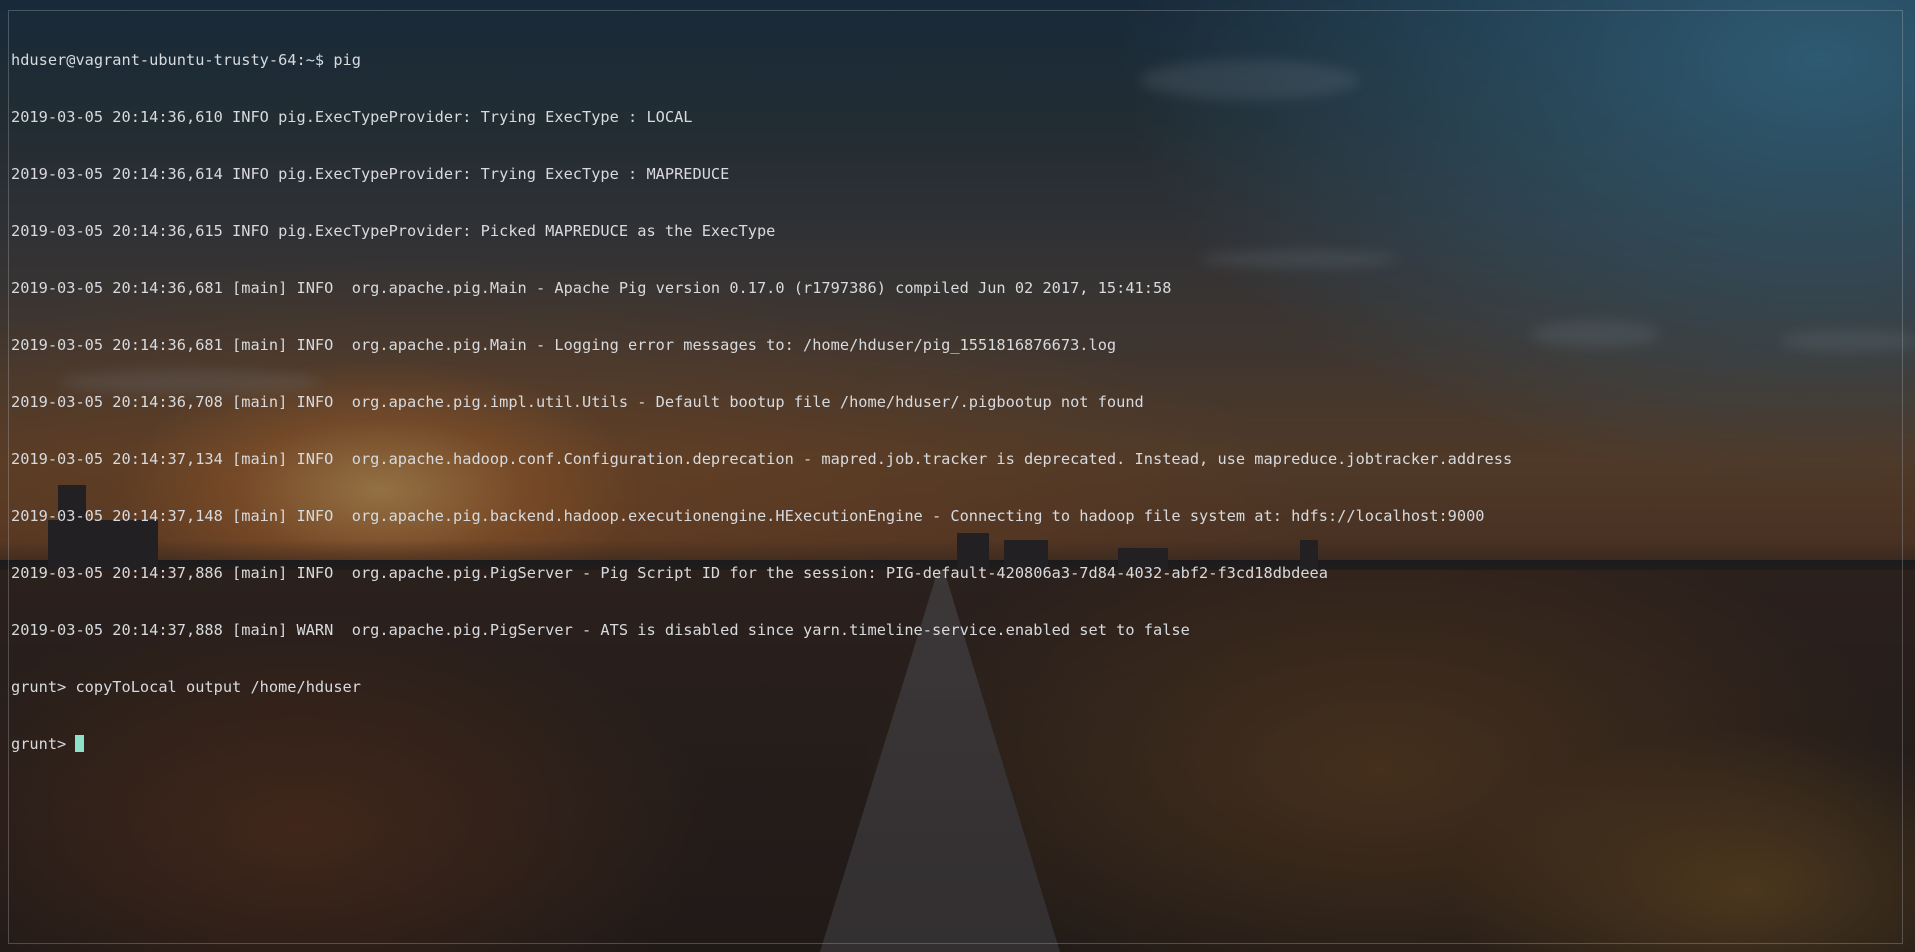 This screenshot has height=952, width=1915. I want to click on terminal-prompt-line: grunt>, so click(956, 744).